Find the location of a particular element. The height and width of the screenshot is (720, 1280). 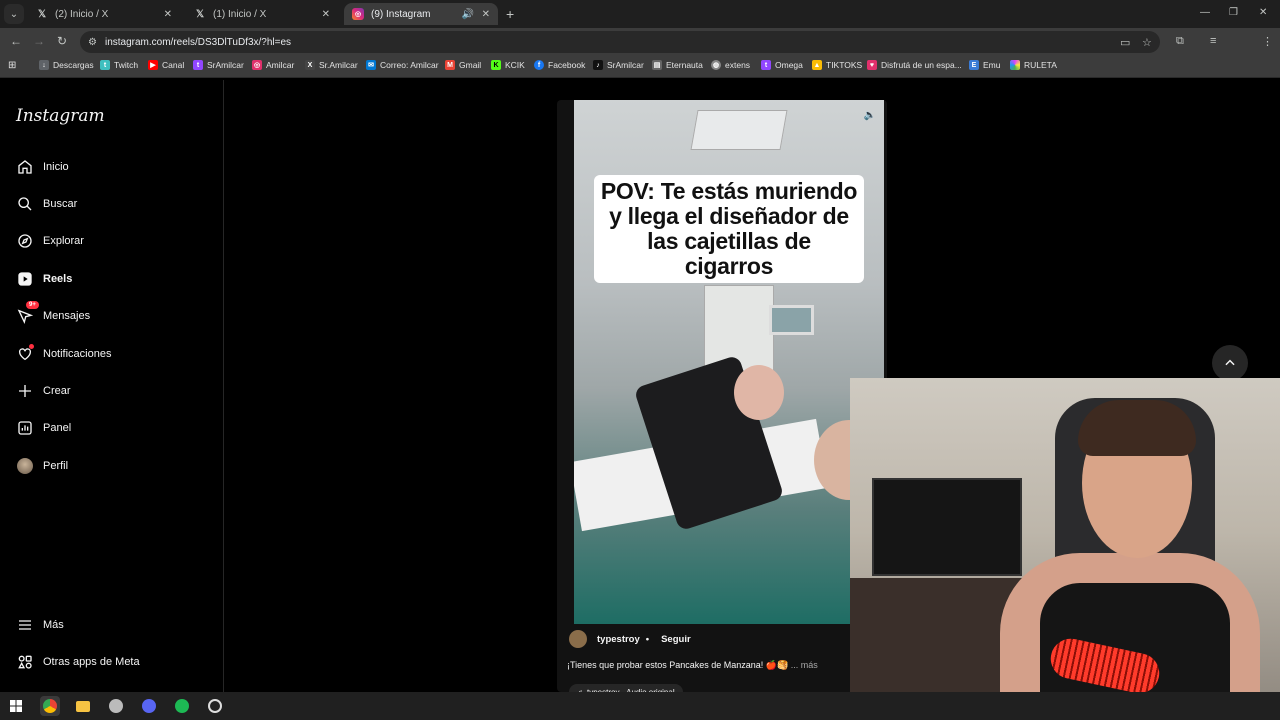

tab-search-icon: ⌄ is located at coordinates (14, 14).